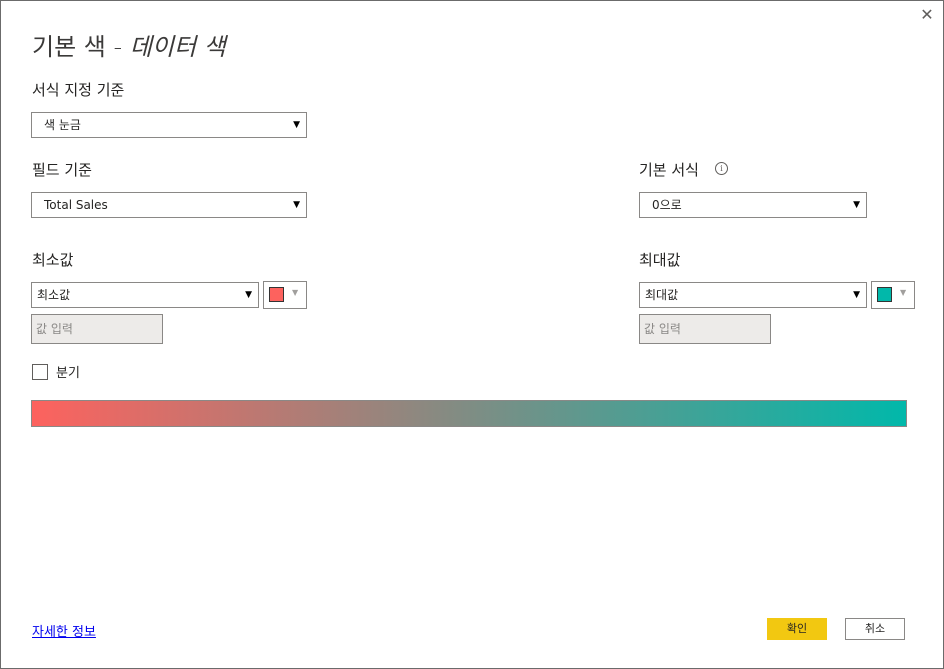 The height and width of the screenshot is (669, 944). What do you see at coordinates (76, 205) in the screenshot?
I see `based-on-field-value: Total Sales` at bounding box center [76, 205].